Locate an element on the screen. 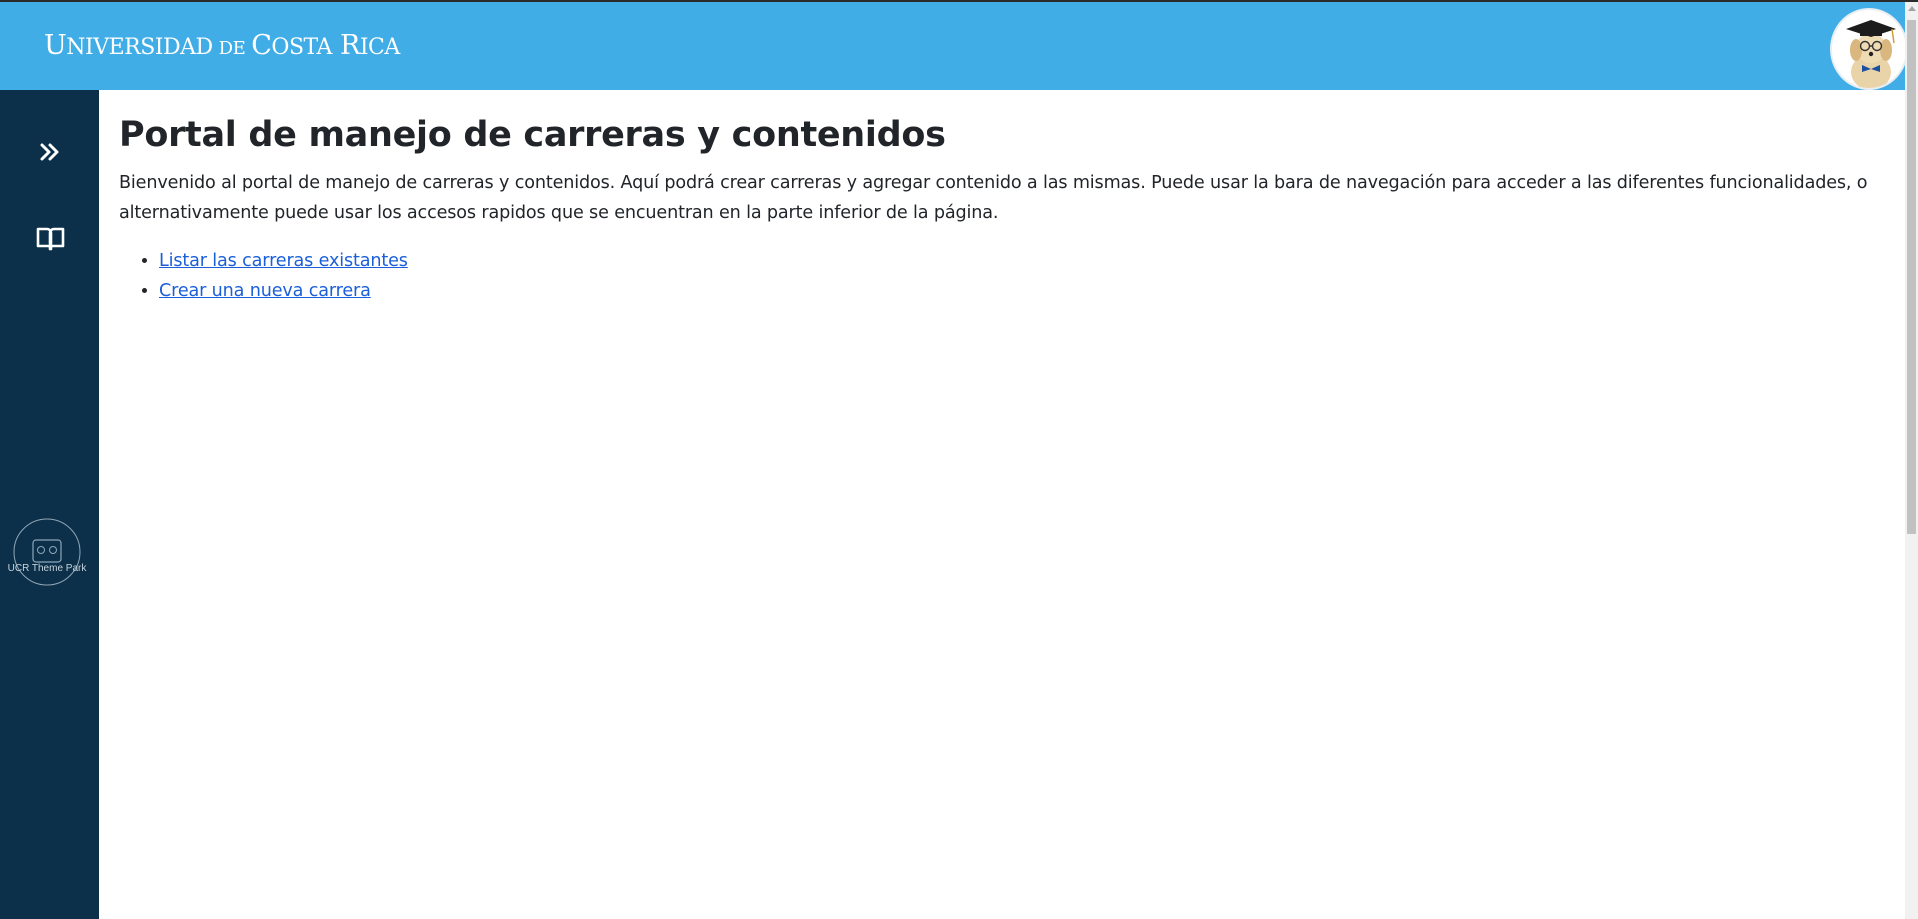  list-item: Crear una nueva carrera is located at coordinates (1022, 291).